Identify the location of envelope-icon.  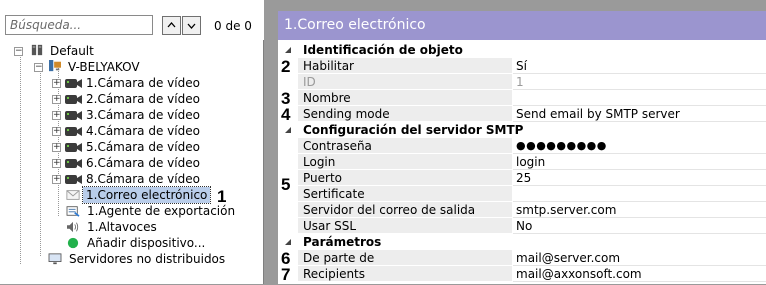
(73, 195).